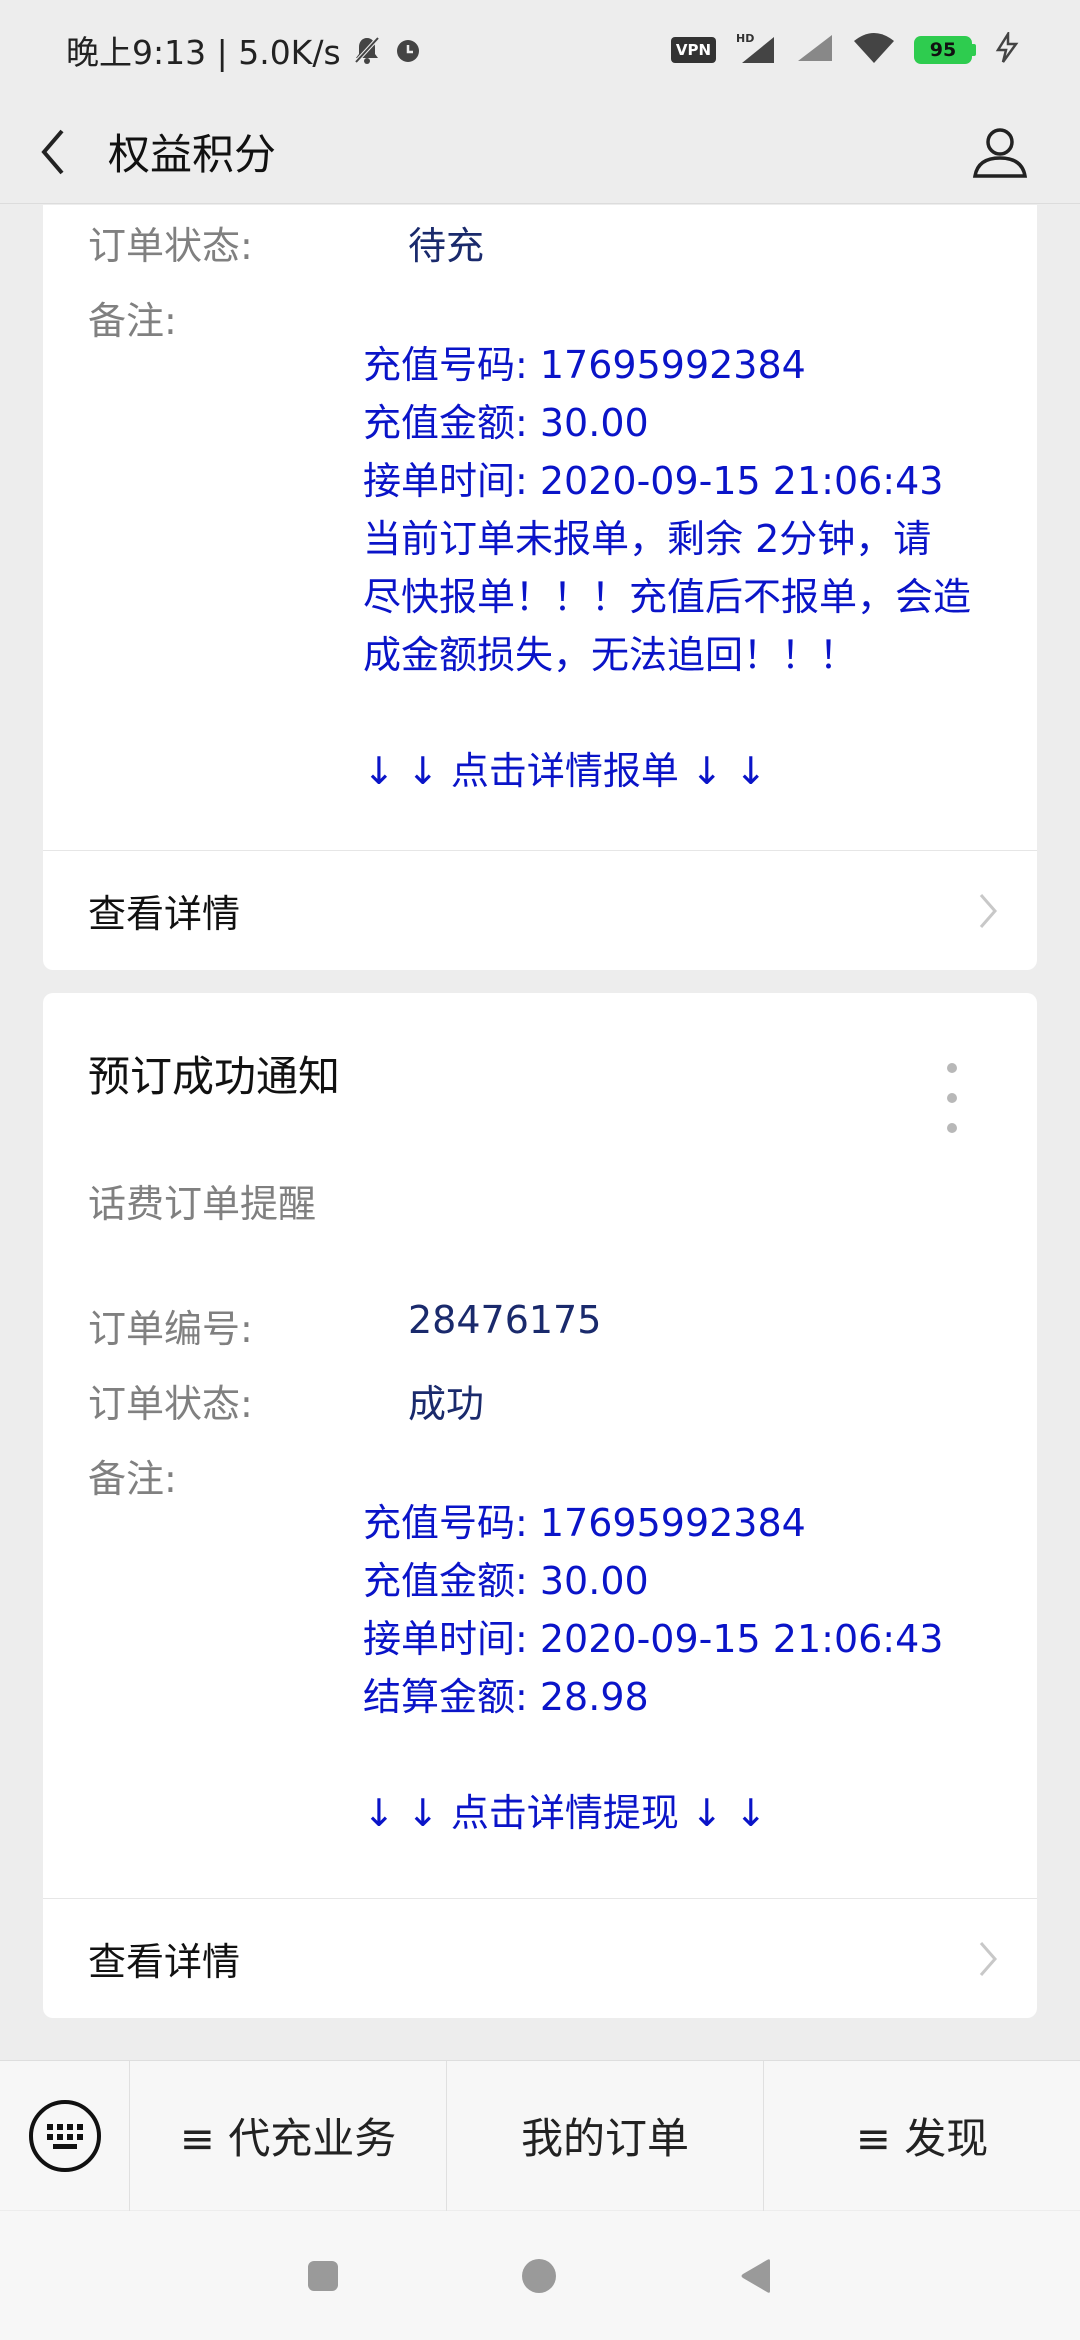  What do you see at coordinates (288, 2135) in the screenshot?
I see `menu-recharge-service: ≡ 代充业务` at bounding box center [288, 2135].